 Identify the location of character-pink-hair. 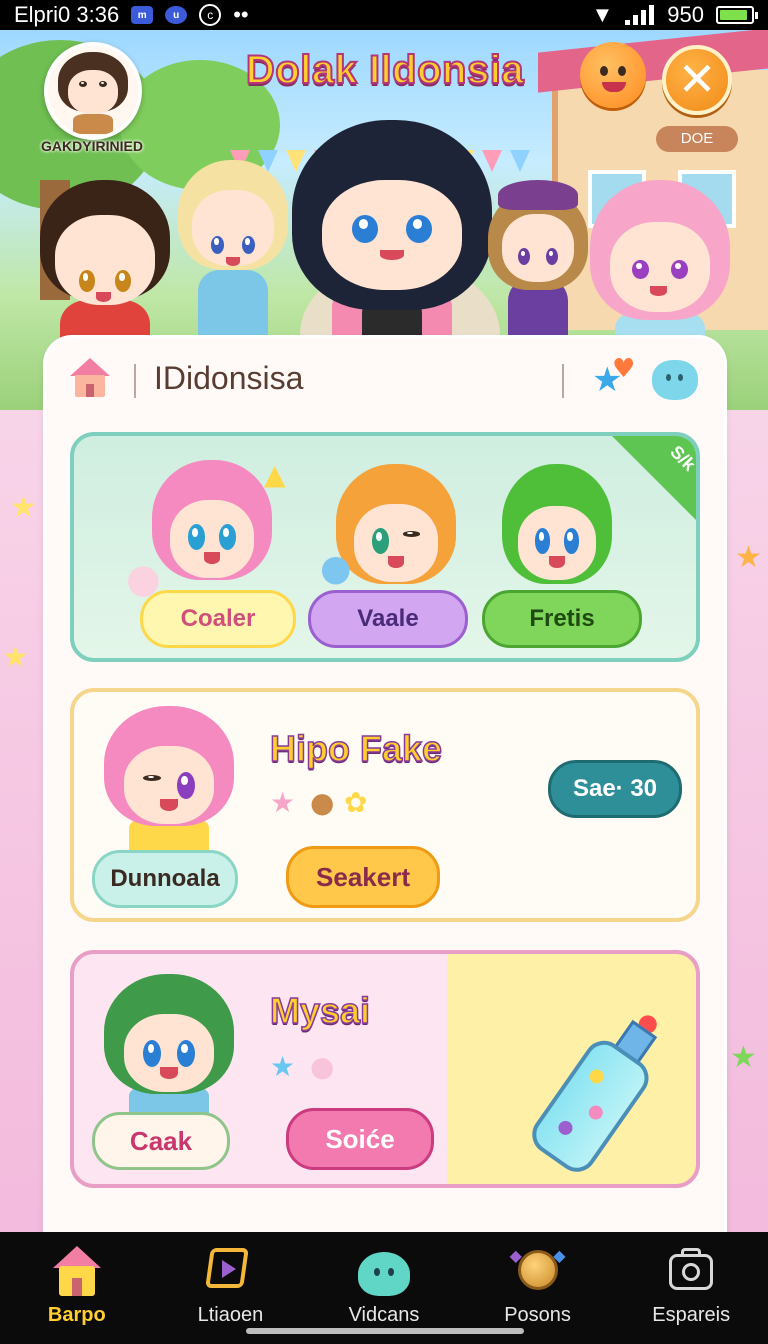
(212, 530).